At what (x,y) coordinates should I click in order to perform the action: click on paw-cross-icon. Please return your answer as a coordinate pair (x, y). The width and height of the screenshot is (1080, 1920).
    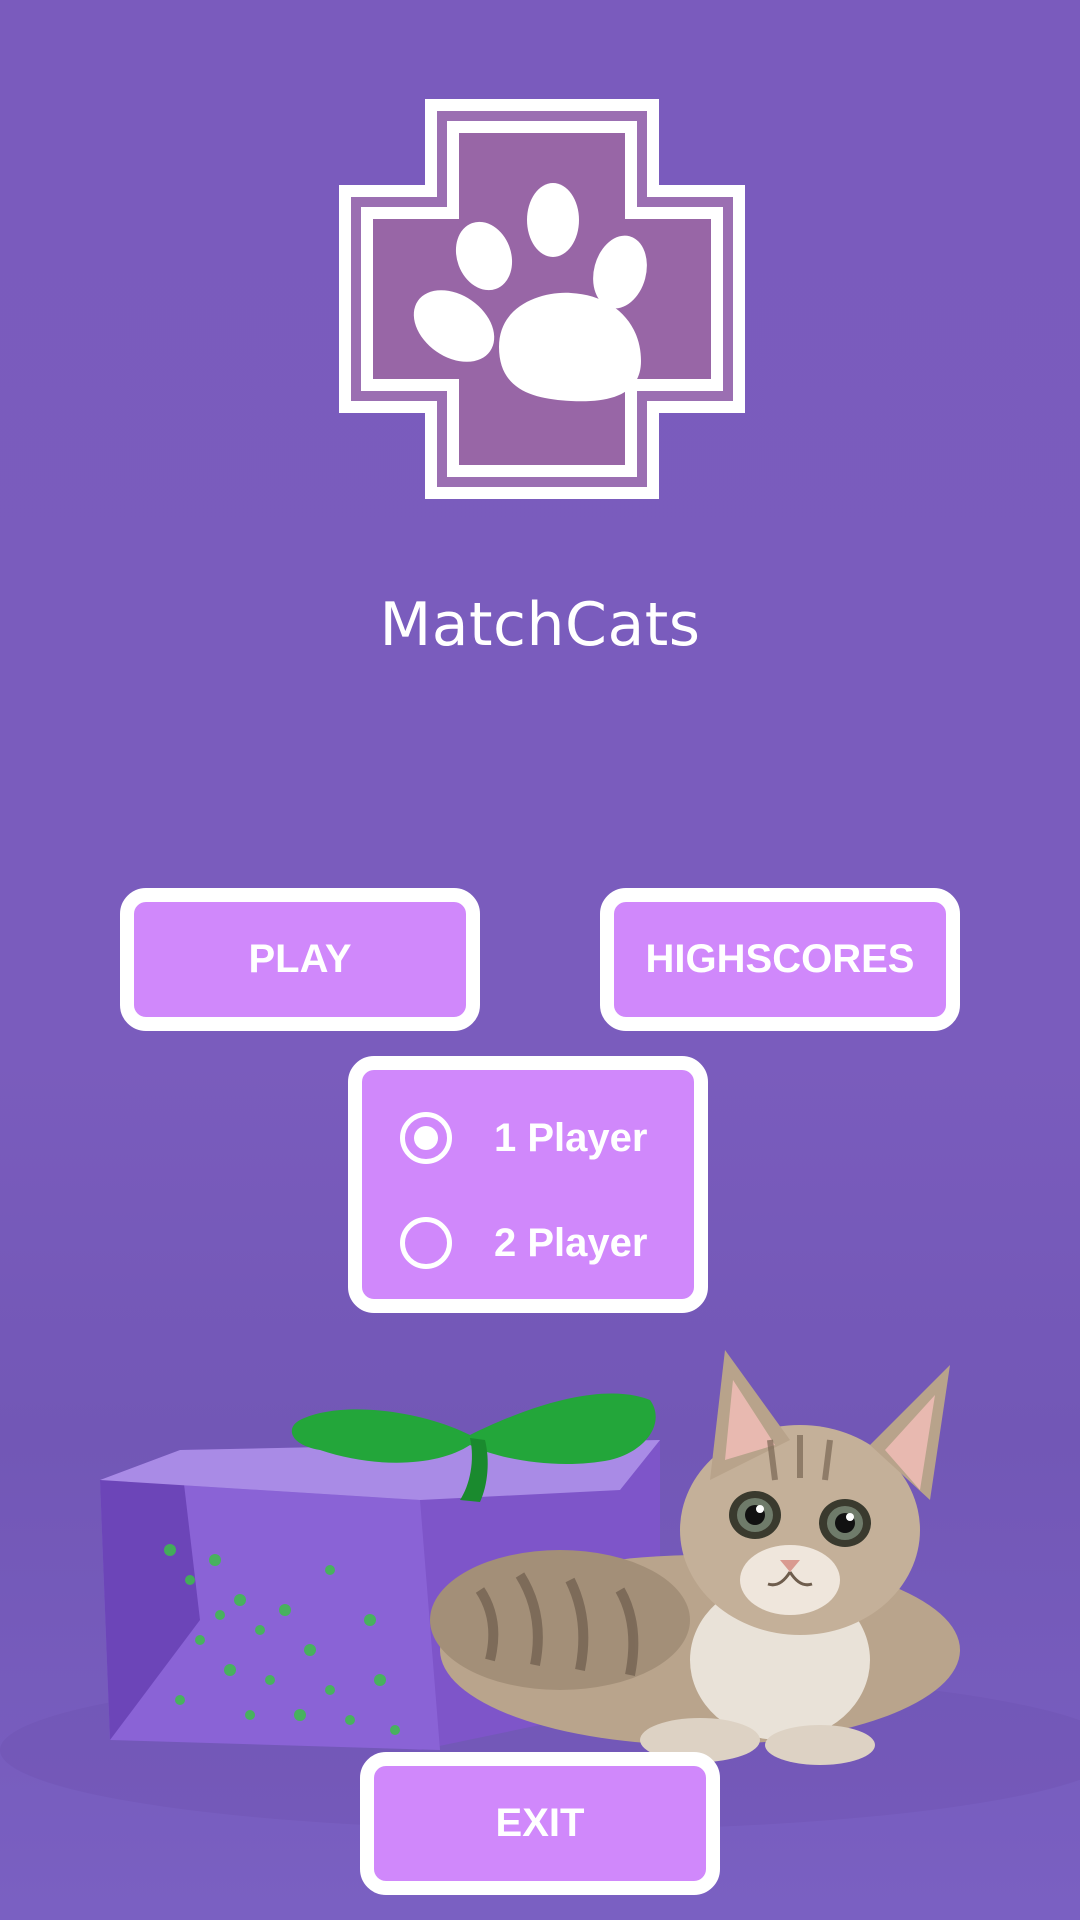
    Looking at the image, I should click on (542, 299).